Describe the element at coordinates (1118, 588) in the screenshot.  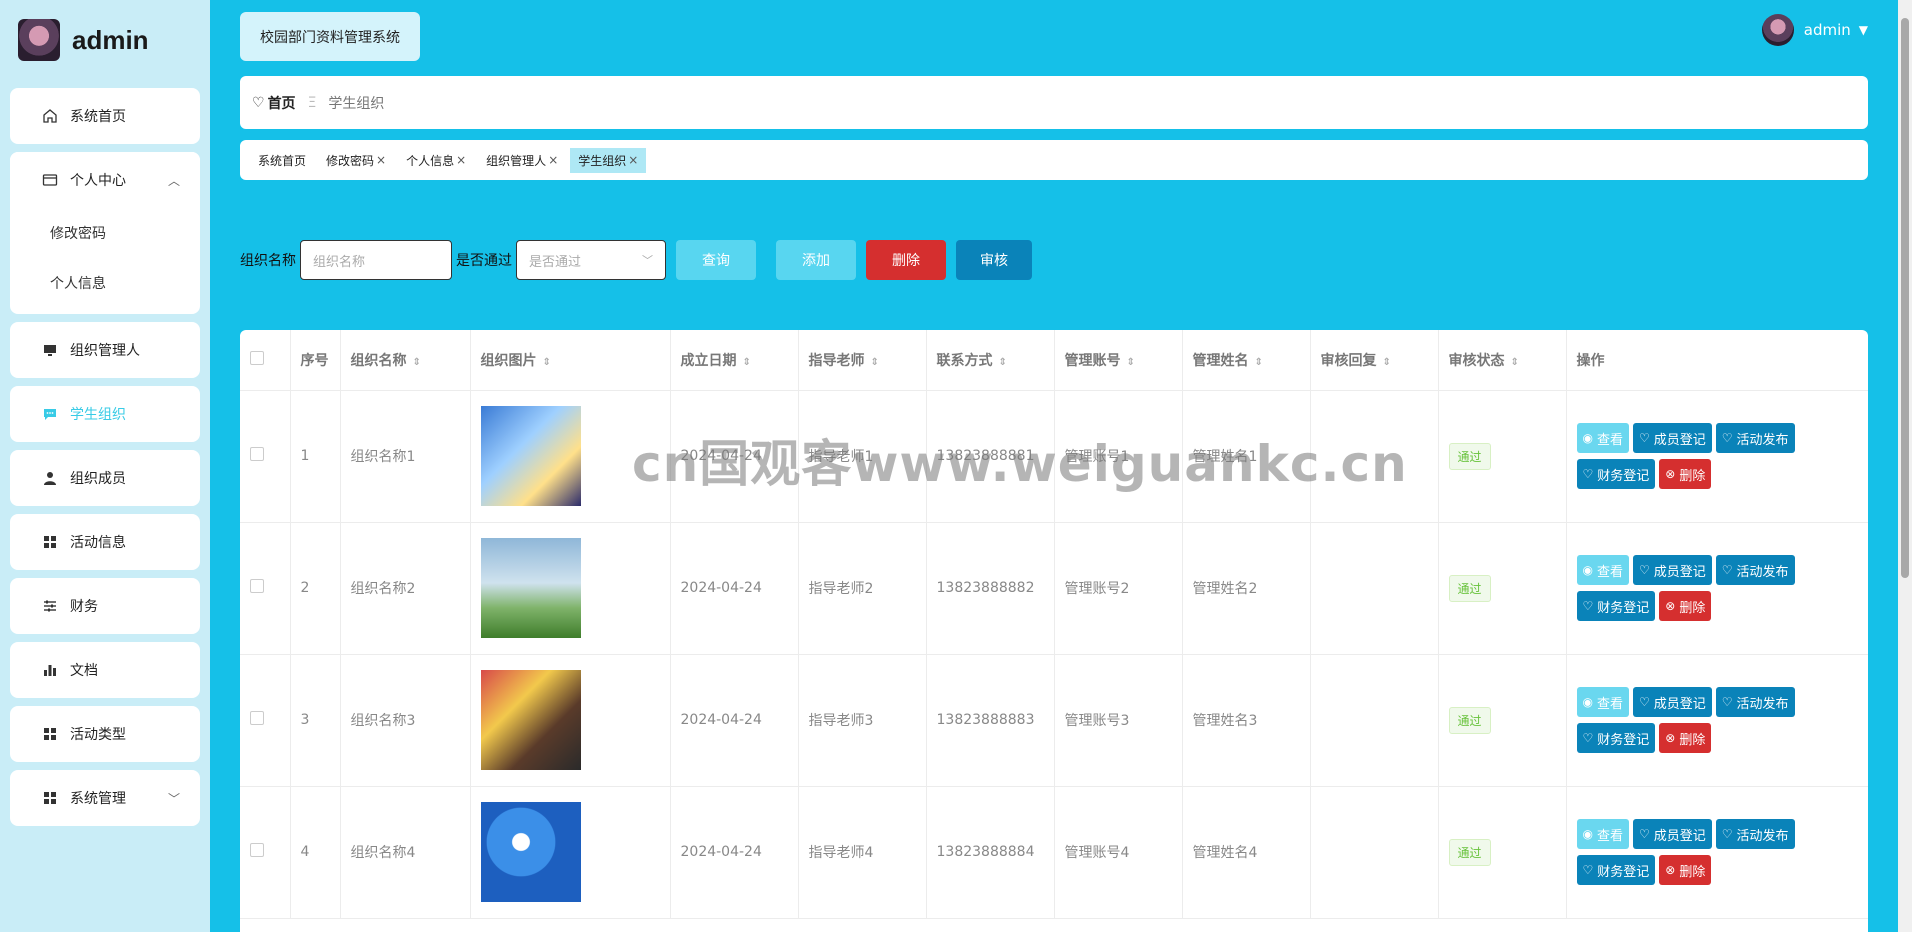
I see `cell-account: 管理账号2` at that location.